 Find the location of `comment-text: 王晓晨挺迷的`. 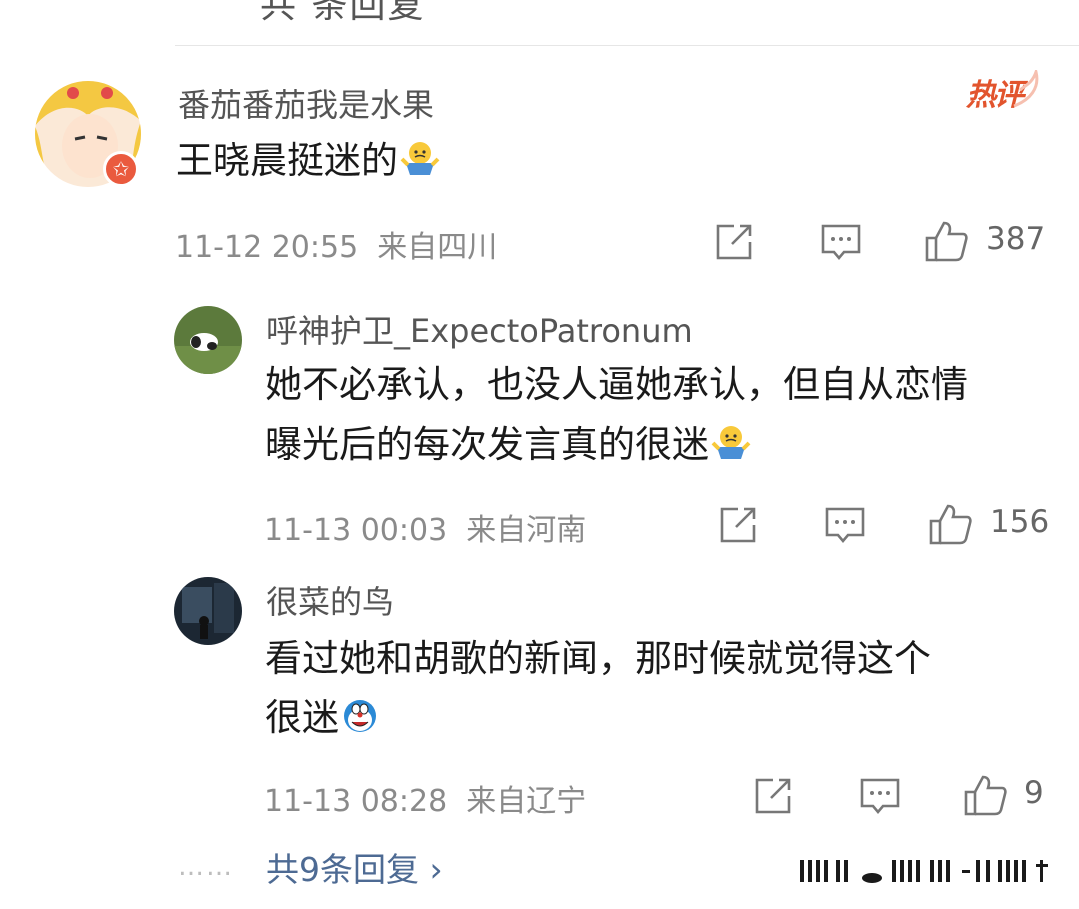

comment-text: 王晓晨挺迷的 is located at coordinates (308, 163).